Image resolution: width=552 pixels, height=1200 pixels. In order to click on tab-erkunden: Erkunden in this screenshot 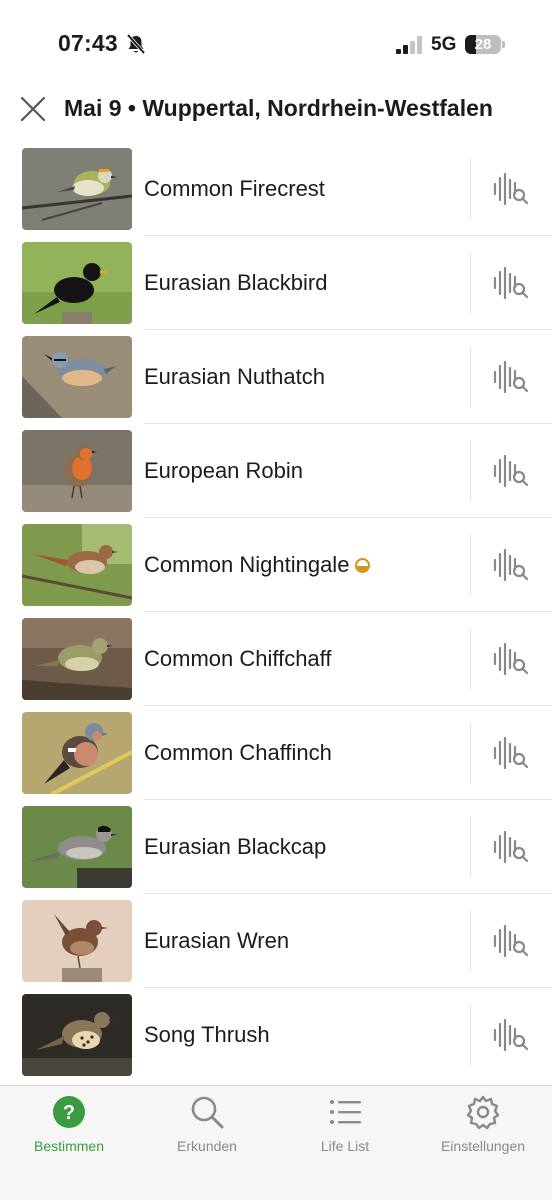, I will do `click(207, 1129)`.